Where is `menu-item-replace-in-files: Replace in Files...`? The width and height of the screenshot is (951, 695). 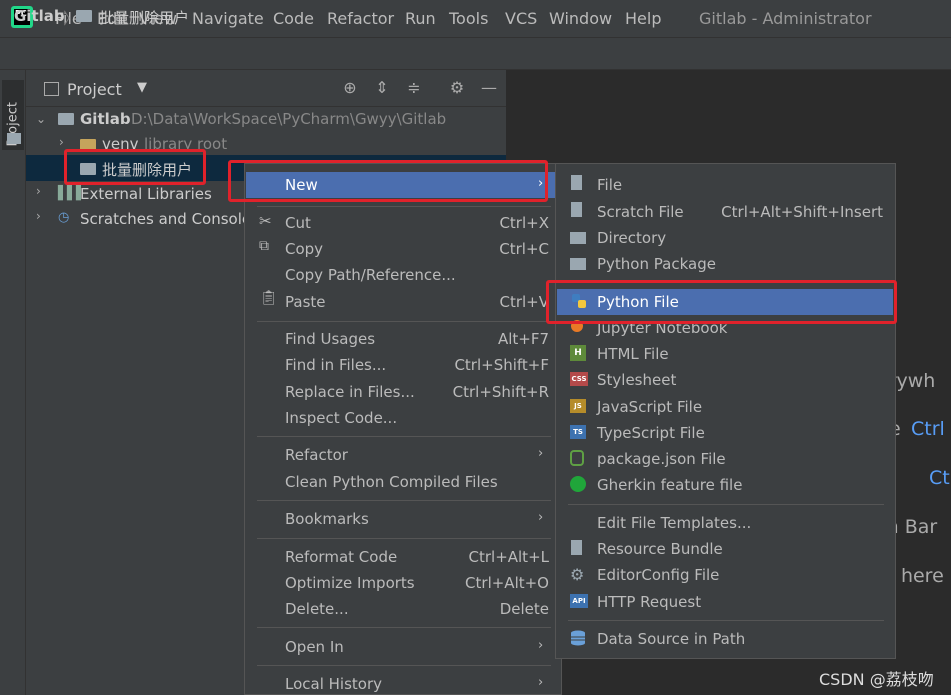 menu-item-replace-in-files: Replace in Files... is located at coordinates (350, 392).